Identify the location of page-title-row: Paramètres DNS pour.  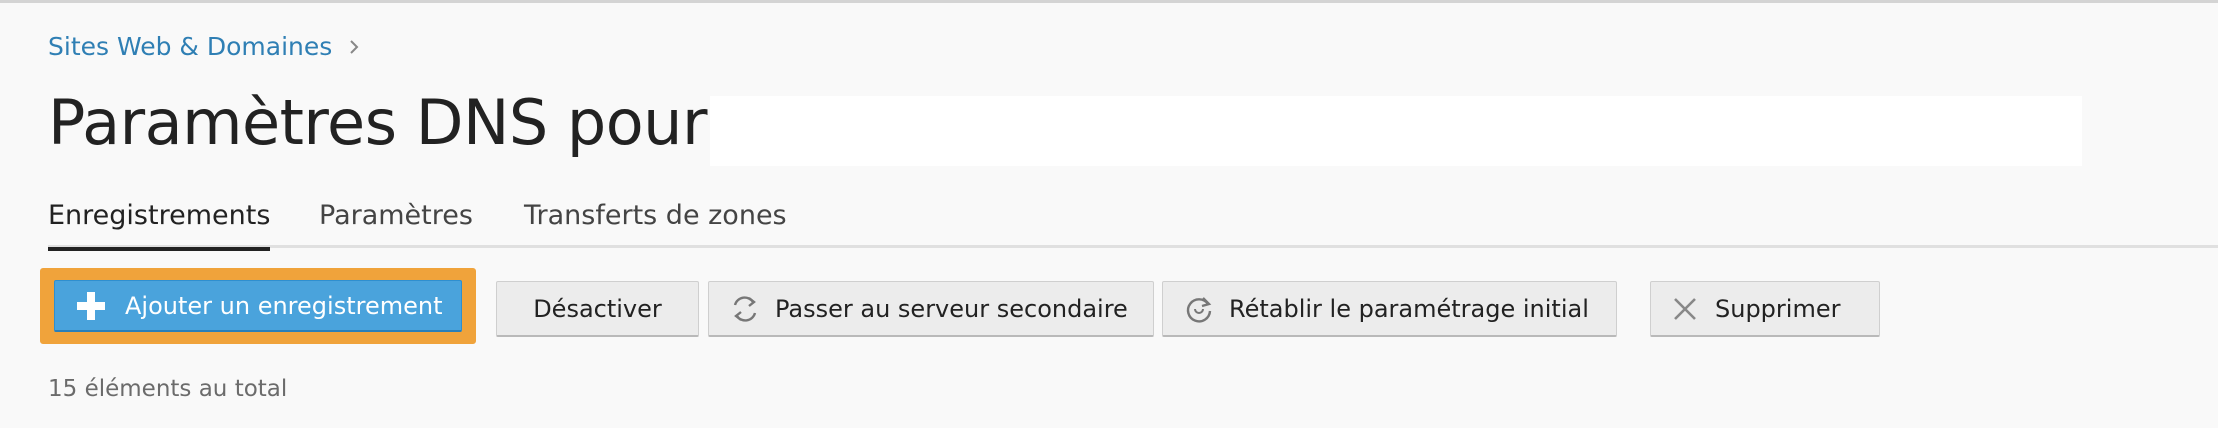
(377, 122).